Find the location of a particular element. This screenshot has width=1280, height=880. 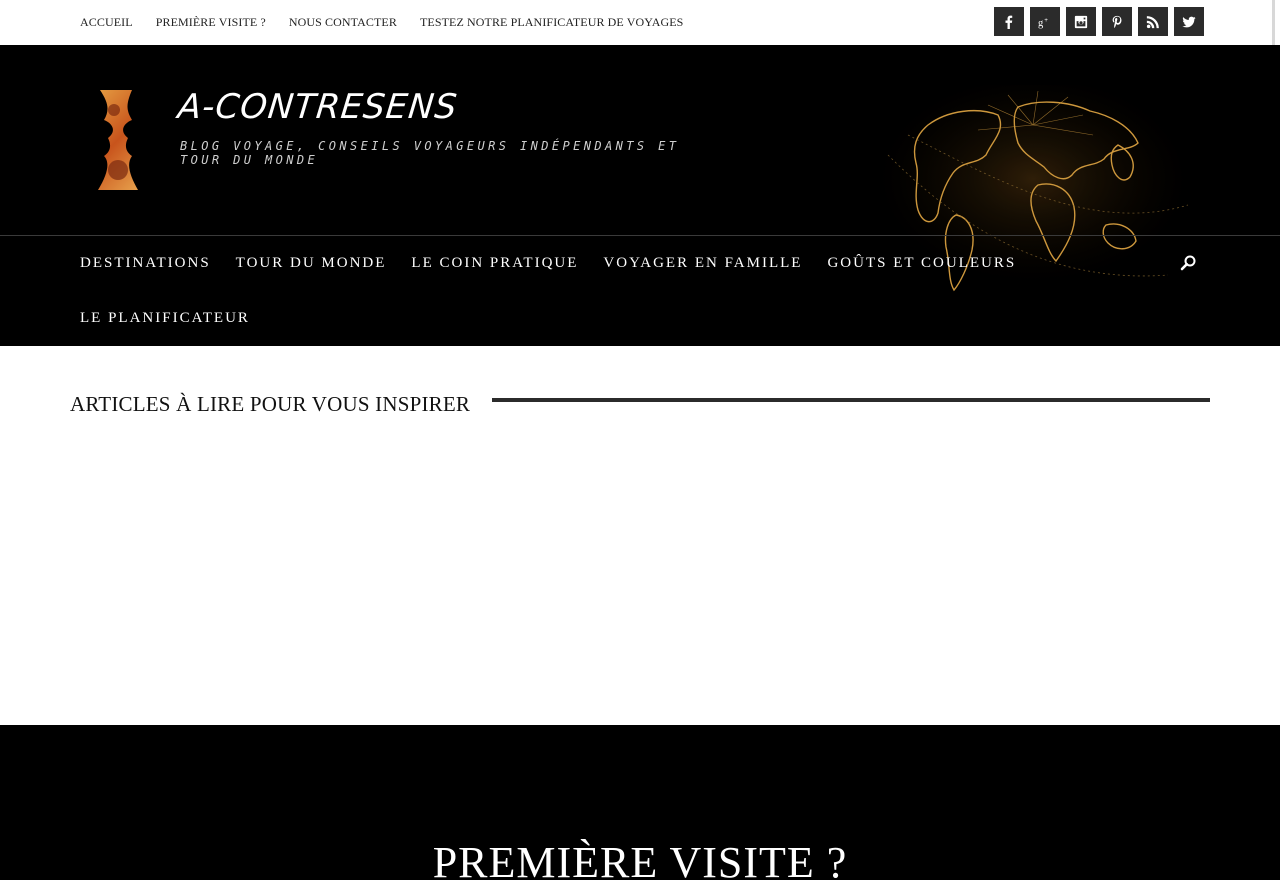

google-plus-button: g + is located at coordinates (1045, 21).